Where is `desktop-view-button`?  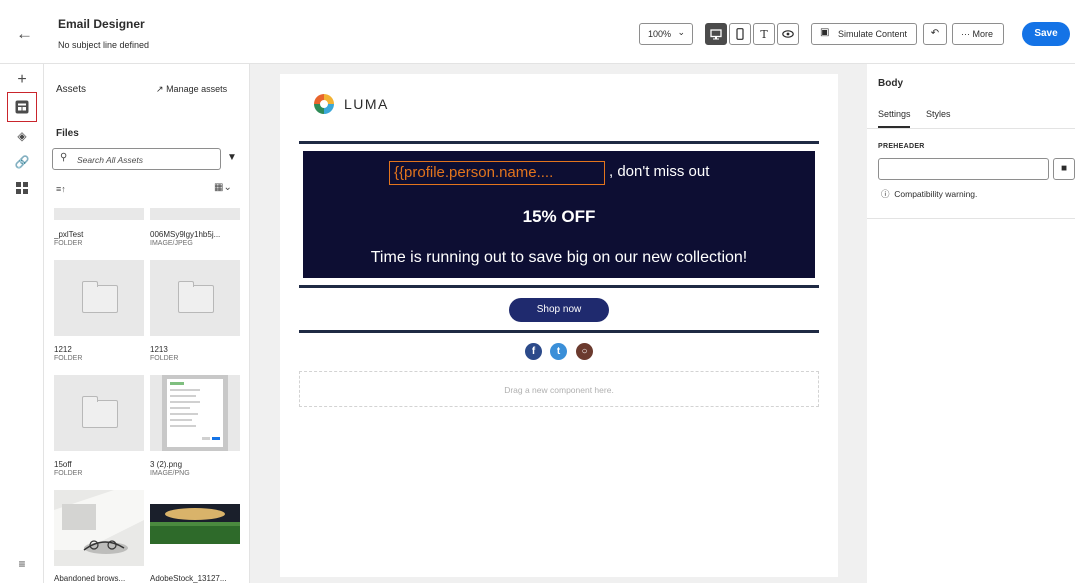 desktop-view-button is located at coordinates (716, 34).